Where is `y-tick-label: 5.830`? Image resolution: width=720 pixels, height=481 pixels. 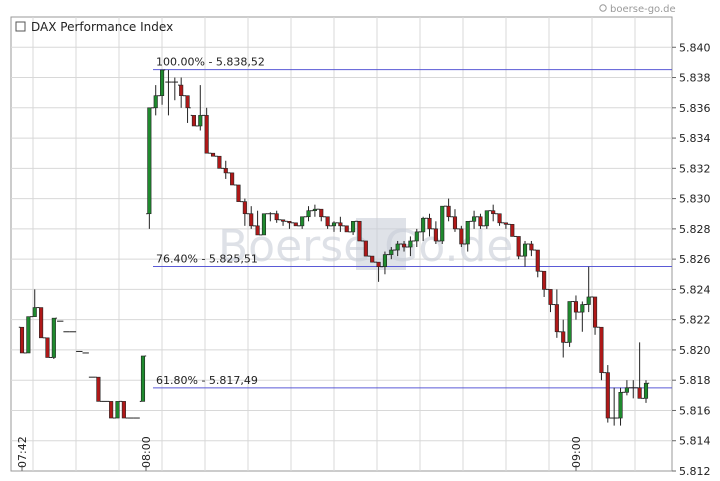
y-tick-label: 5.830 is located at coordinates (695, 199).